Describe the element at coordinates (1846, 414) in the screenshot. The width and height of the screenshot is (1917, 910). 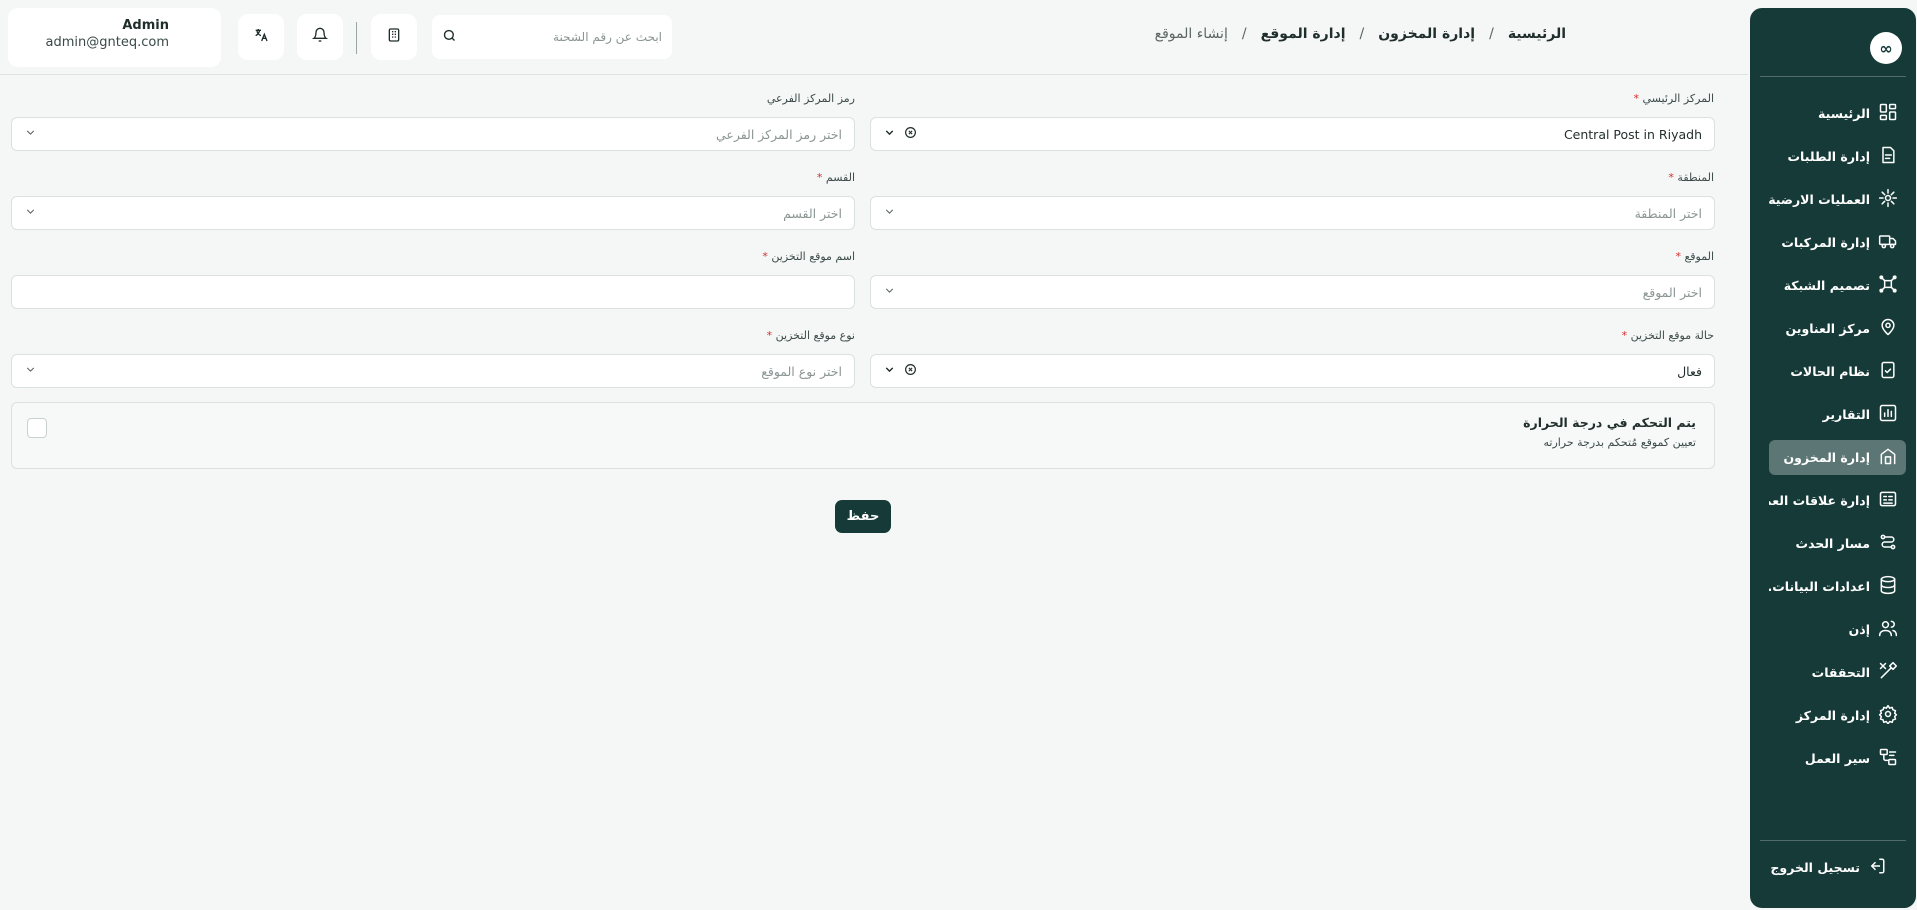
I see `sidebar-item-label: التقارير` at that location.